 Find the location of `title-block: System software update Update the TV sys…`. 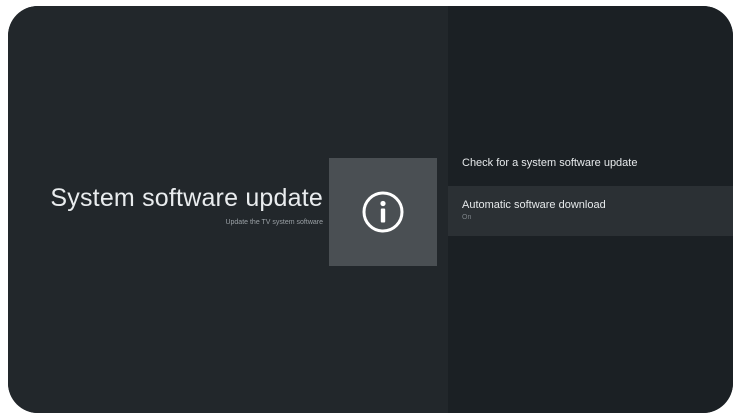

title-block: System software update Update the TV sys… is located at coordinates (173, 205).